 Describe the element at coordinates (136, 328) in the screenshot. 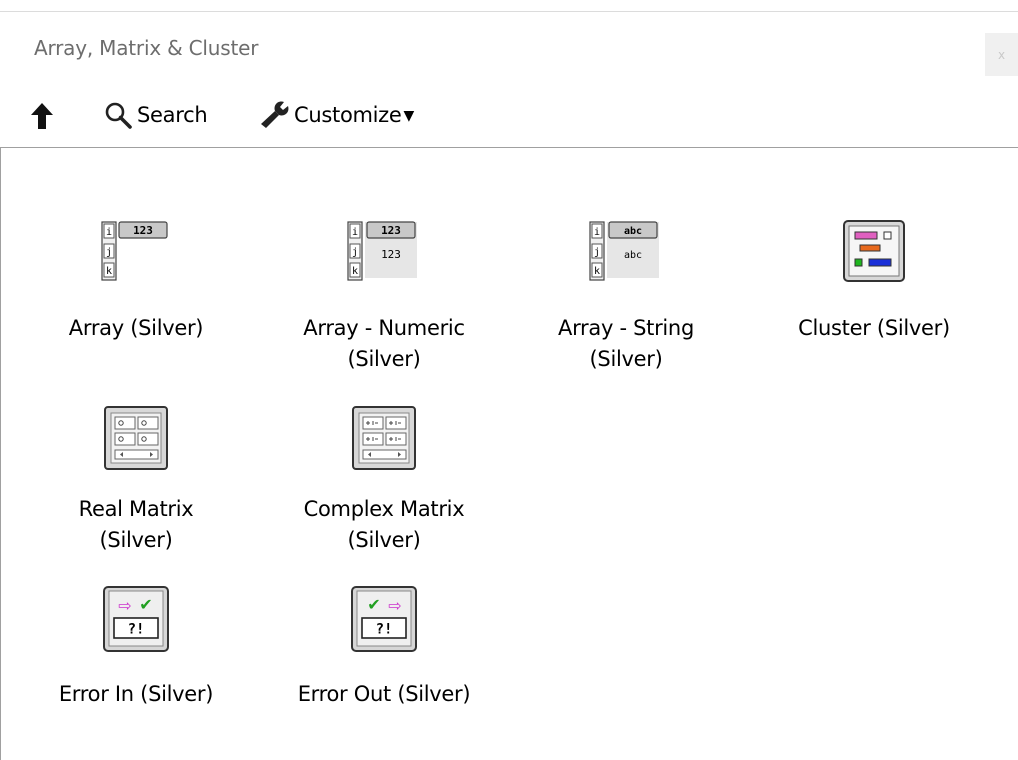

I see `palette-item-label: Array (Silver)` at that location.